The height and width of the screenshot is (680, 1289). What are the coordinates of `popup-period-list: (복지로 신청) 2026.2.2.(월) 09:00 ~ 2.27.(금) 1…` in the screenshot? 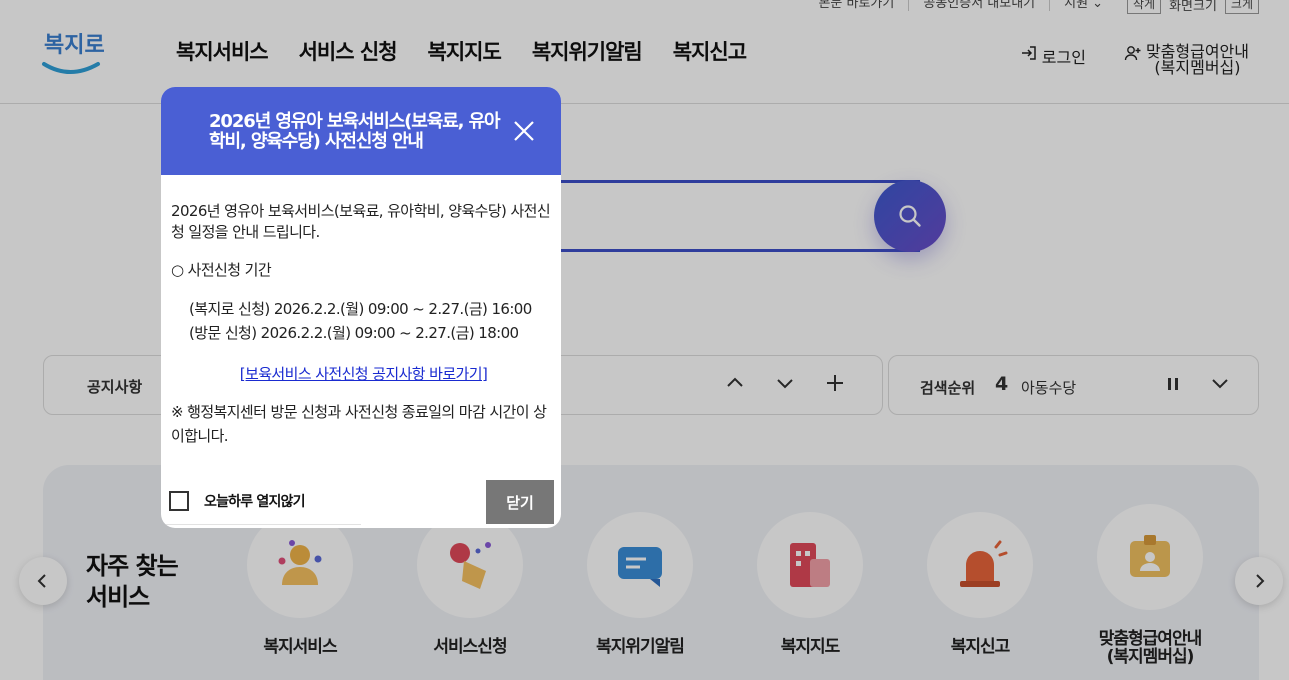 It's located at (363, 321).